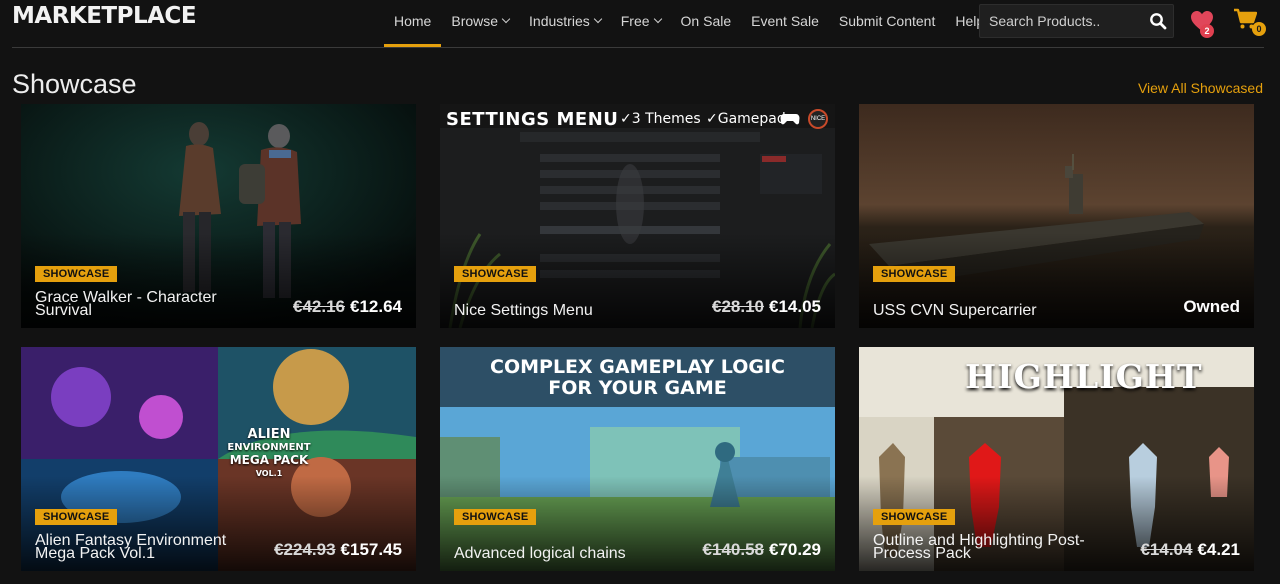 The height and width of the screenshot is (584, 1280). I want to click on cart-count-badge: 0, so click(1259, 29).